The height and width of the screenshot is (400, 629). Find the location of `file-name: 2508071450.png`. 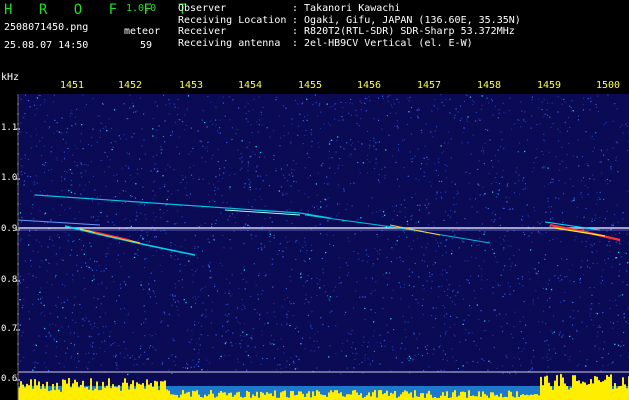

file-name: 2508071450.png is located at coordinates (46, 27).